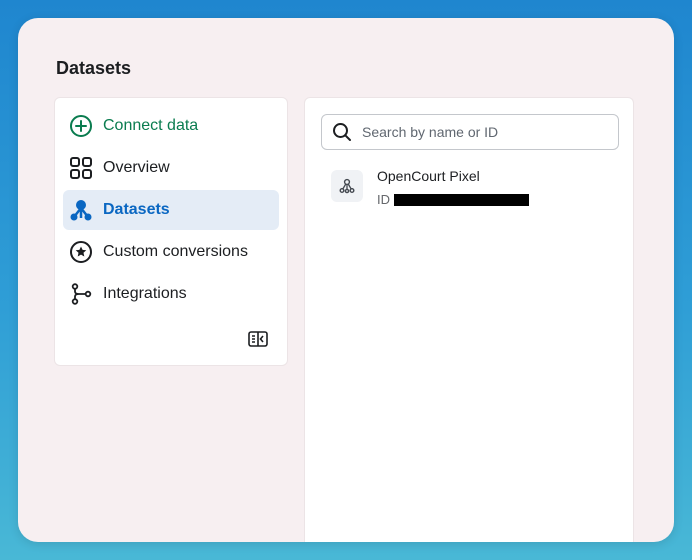 Image resolution: width=692 pixels, height=560 pixels. Describe the element at coordinates (136, 167) in the screenshot. I see `nav-item-label: Overview` at that location.